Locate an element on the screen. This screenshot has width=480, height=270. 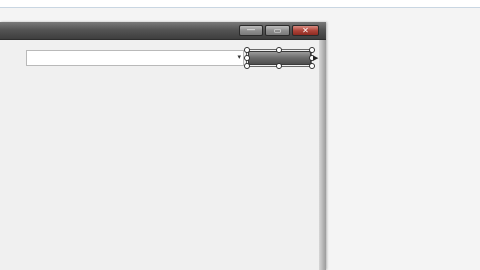
maximize-icon: ▭ is located at coordinates (277, 30).